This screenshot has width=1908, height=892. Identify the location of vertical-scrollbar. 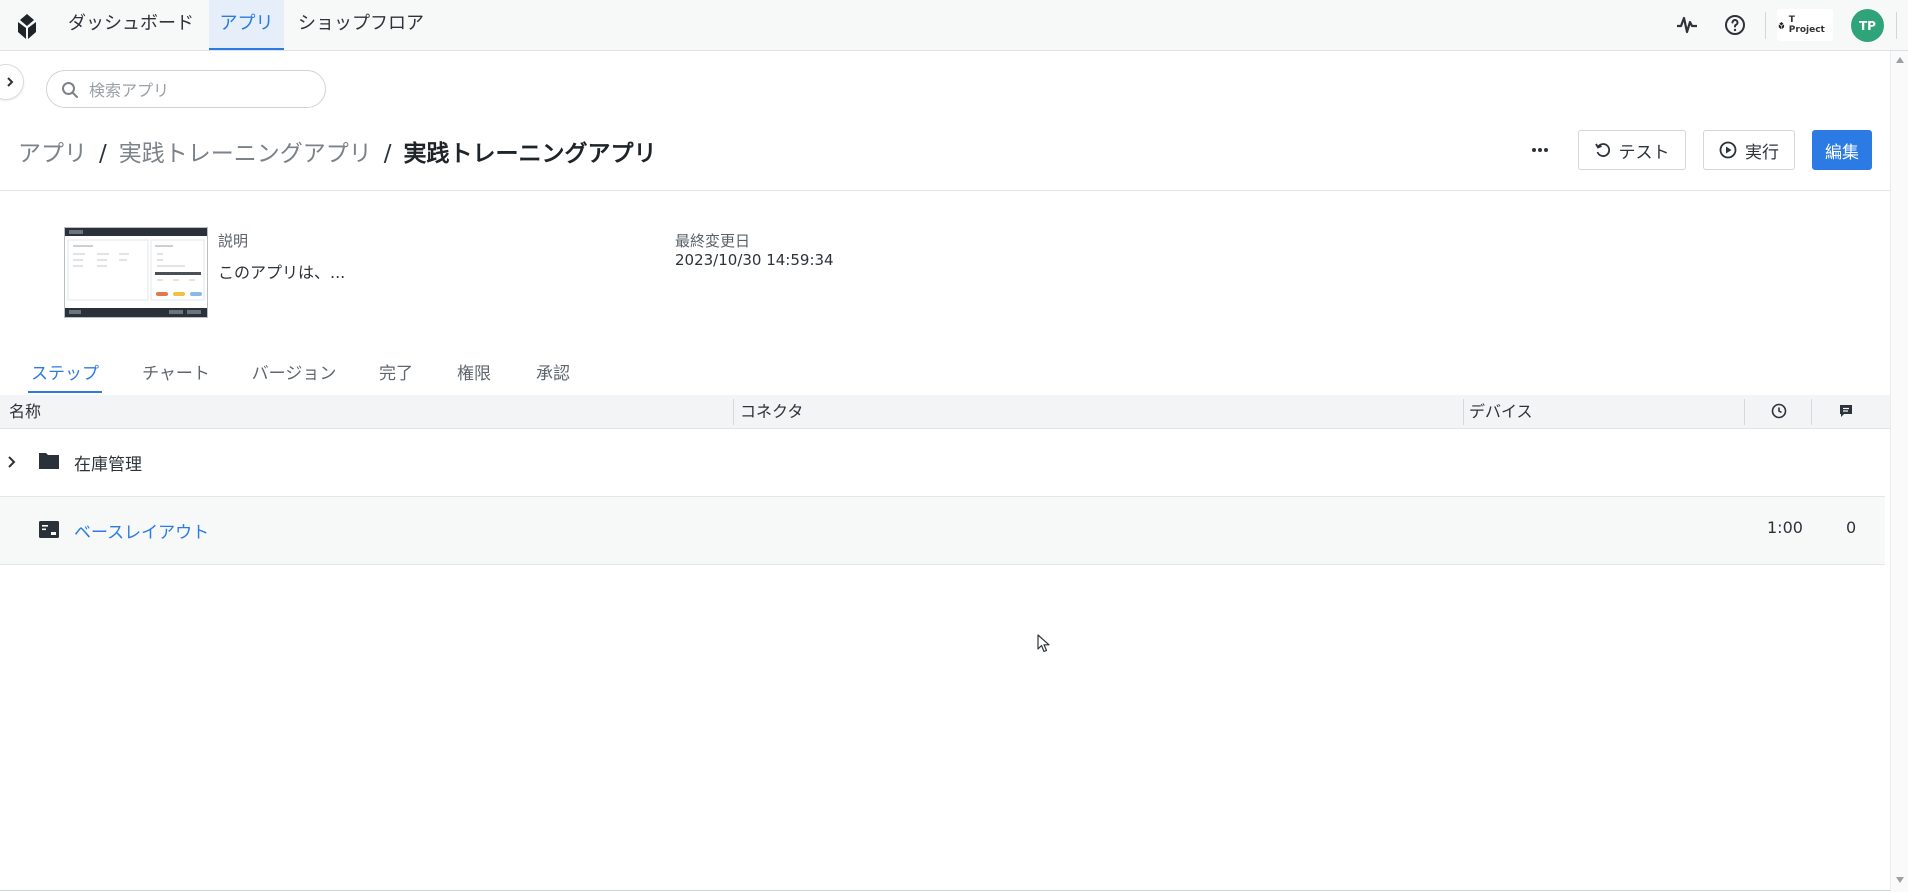
(1899, 471).